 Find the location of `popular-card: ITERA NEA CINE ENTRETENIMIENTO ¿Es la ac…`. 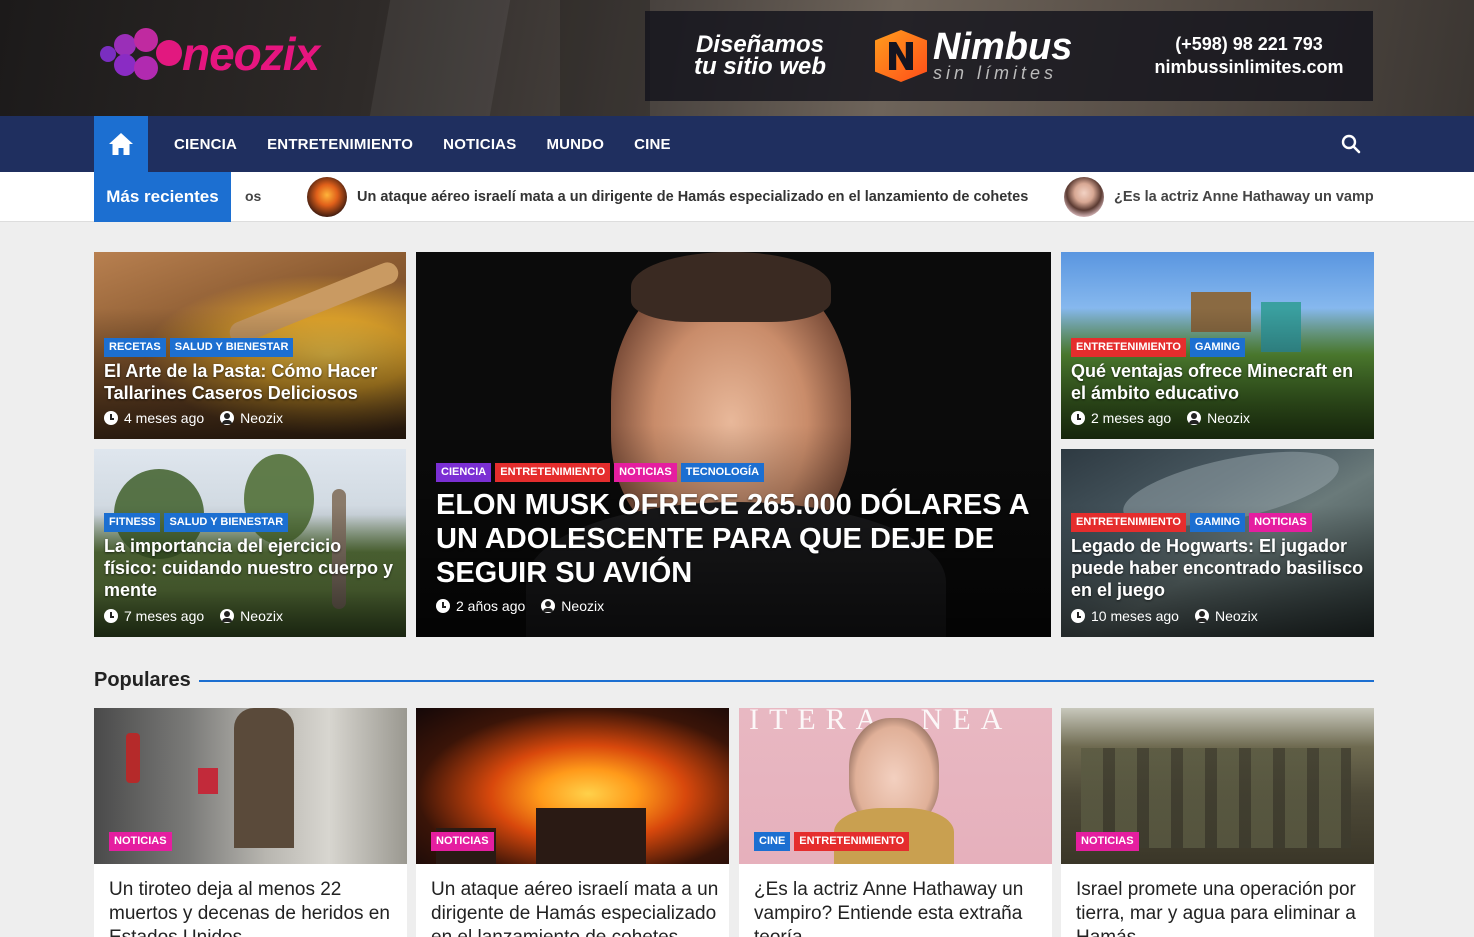

popular-card: ITERA NEA CINE ENTRETENIMIENTO ¿Es la ac… is located at coordinates (895, 822).